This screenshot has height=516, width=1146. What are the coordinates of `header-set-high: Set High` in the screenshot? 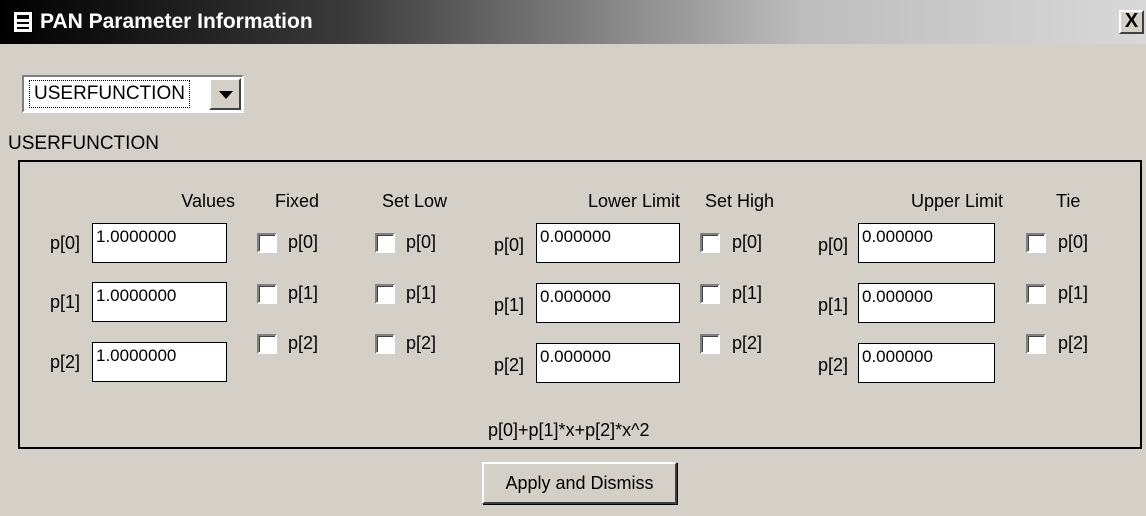 It's located at (740, 201).